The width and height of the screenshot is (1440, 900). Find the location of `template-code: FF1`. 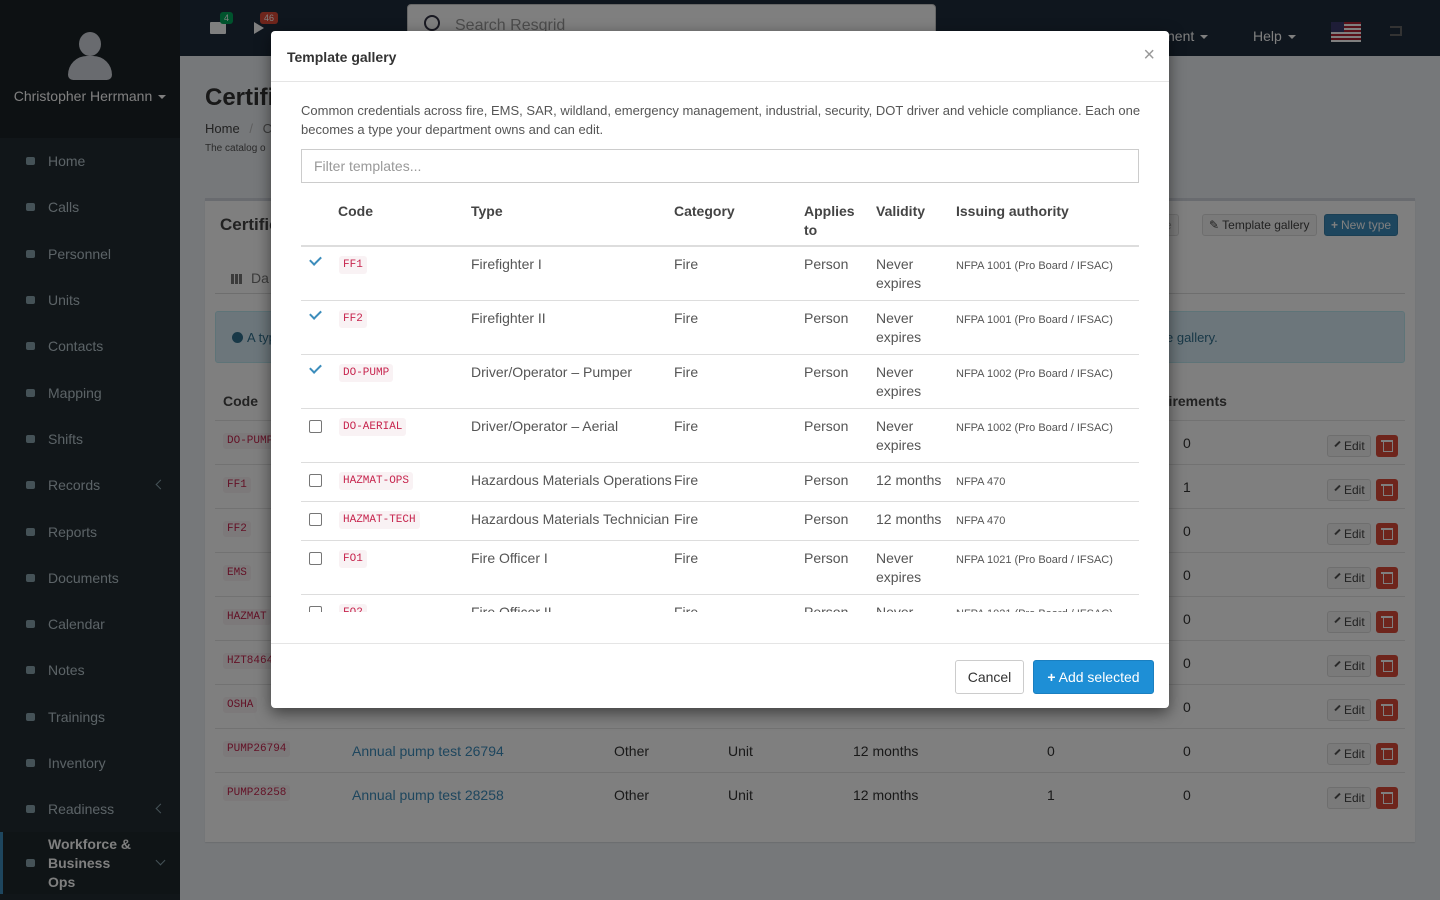

template-code: FF1 is located at coordinates (353, 265).